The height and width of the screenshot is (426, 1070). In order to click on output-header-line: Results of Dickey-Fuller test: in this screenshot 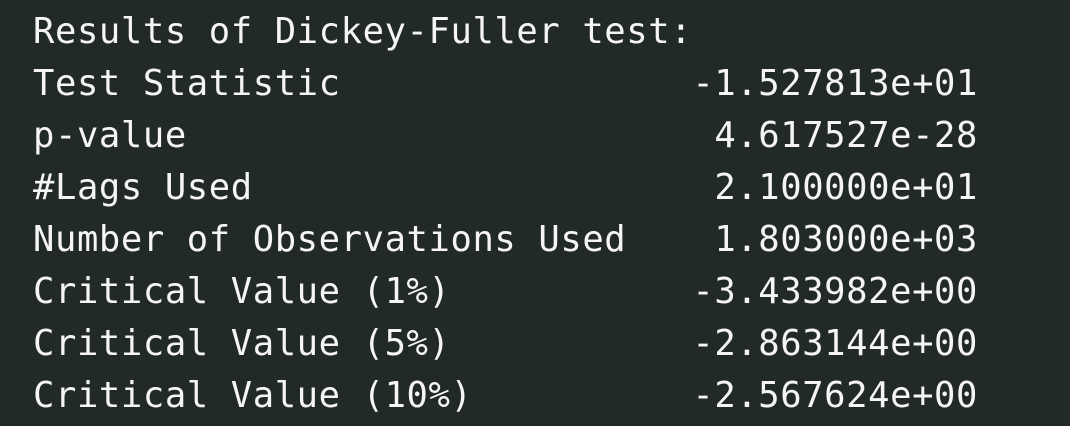, I will do `click(535, 32)`.